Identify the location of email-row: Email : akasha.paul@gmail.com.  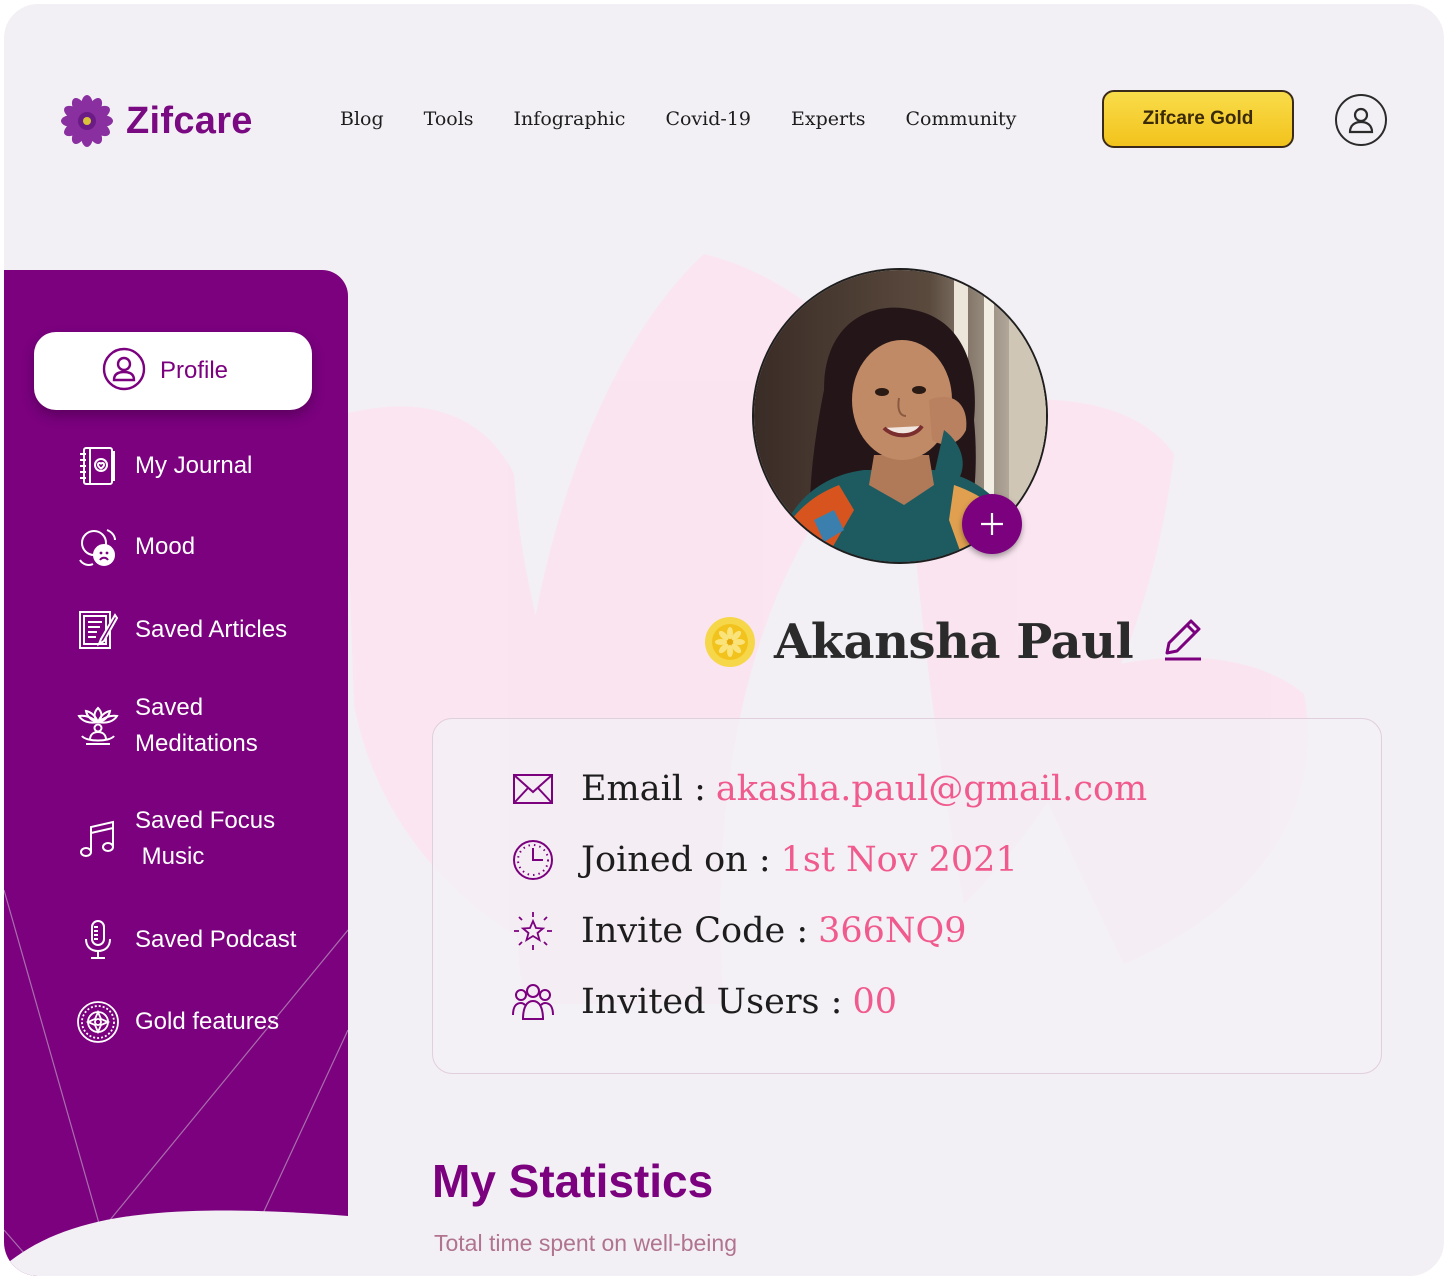
(829, 789).